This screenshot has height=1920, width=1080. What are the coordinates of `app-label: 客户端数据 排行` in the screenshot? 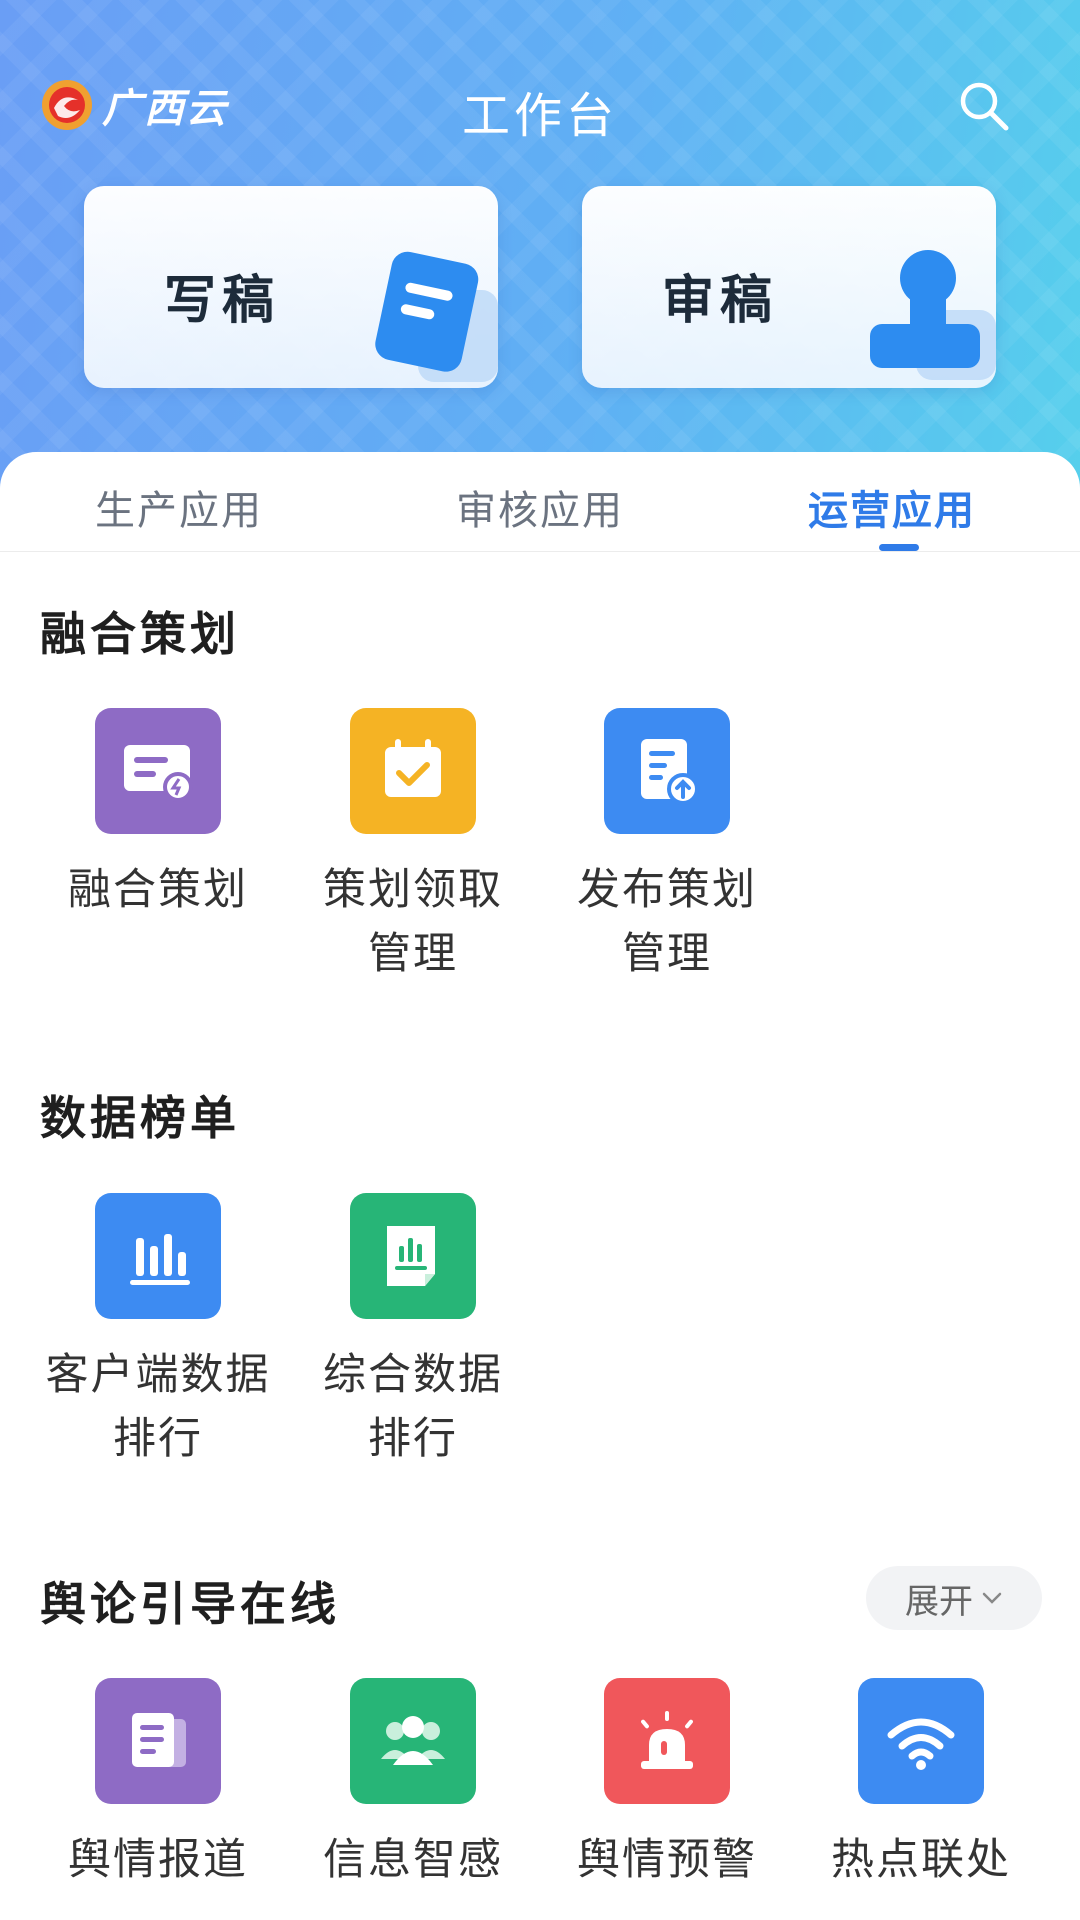 It's located at (158, 1407).